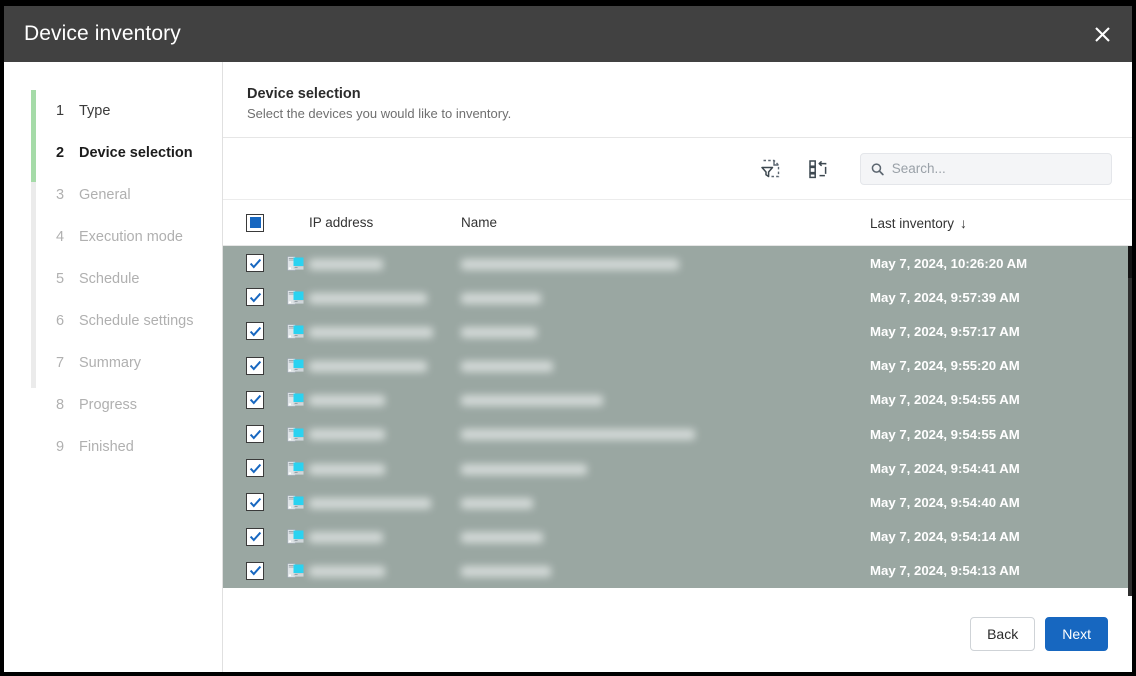 The image size is (1136, 676). Describe the element at coordinates (136, 153) in the screenshot. I see `step-label: Device selection` at that location.